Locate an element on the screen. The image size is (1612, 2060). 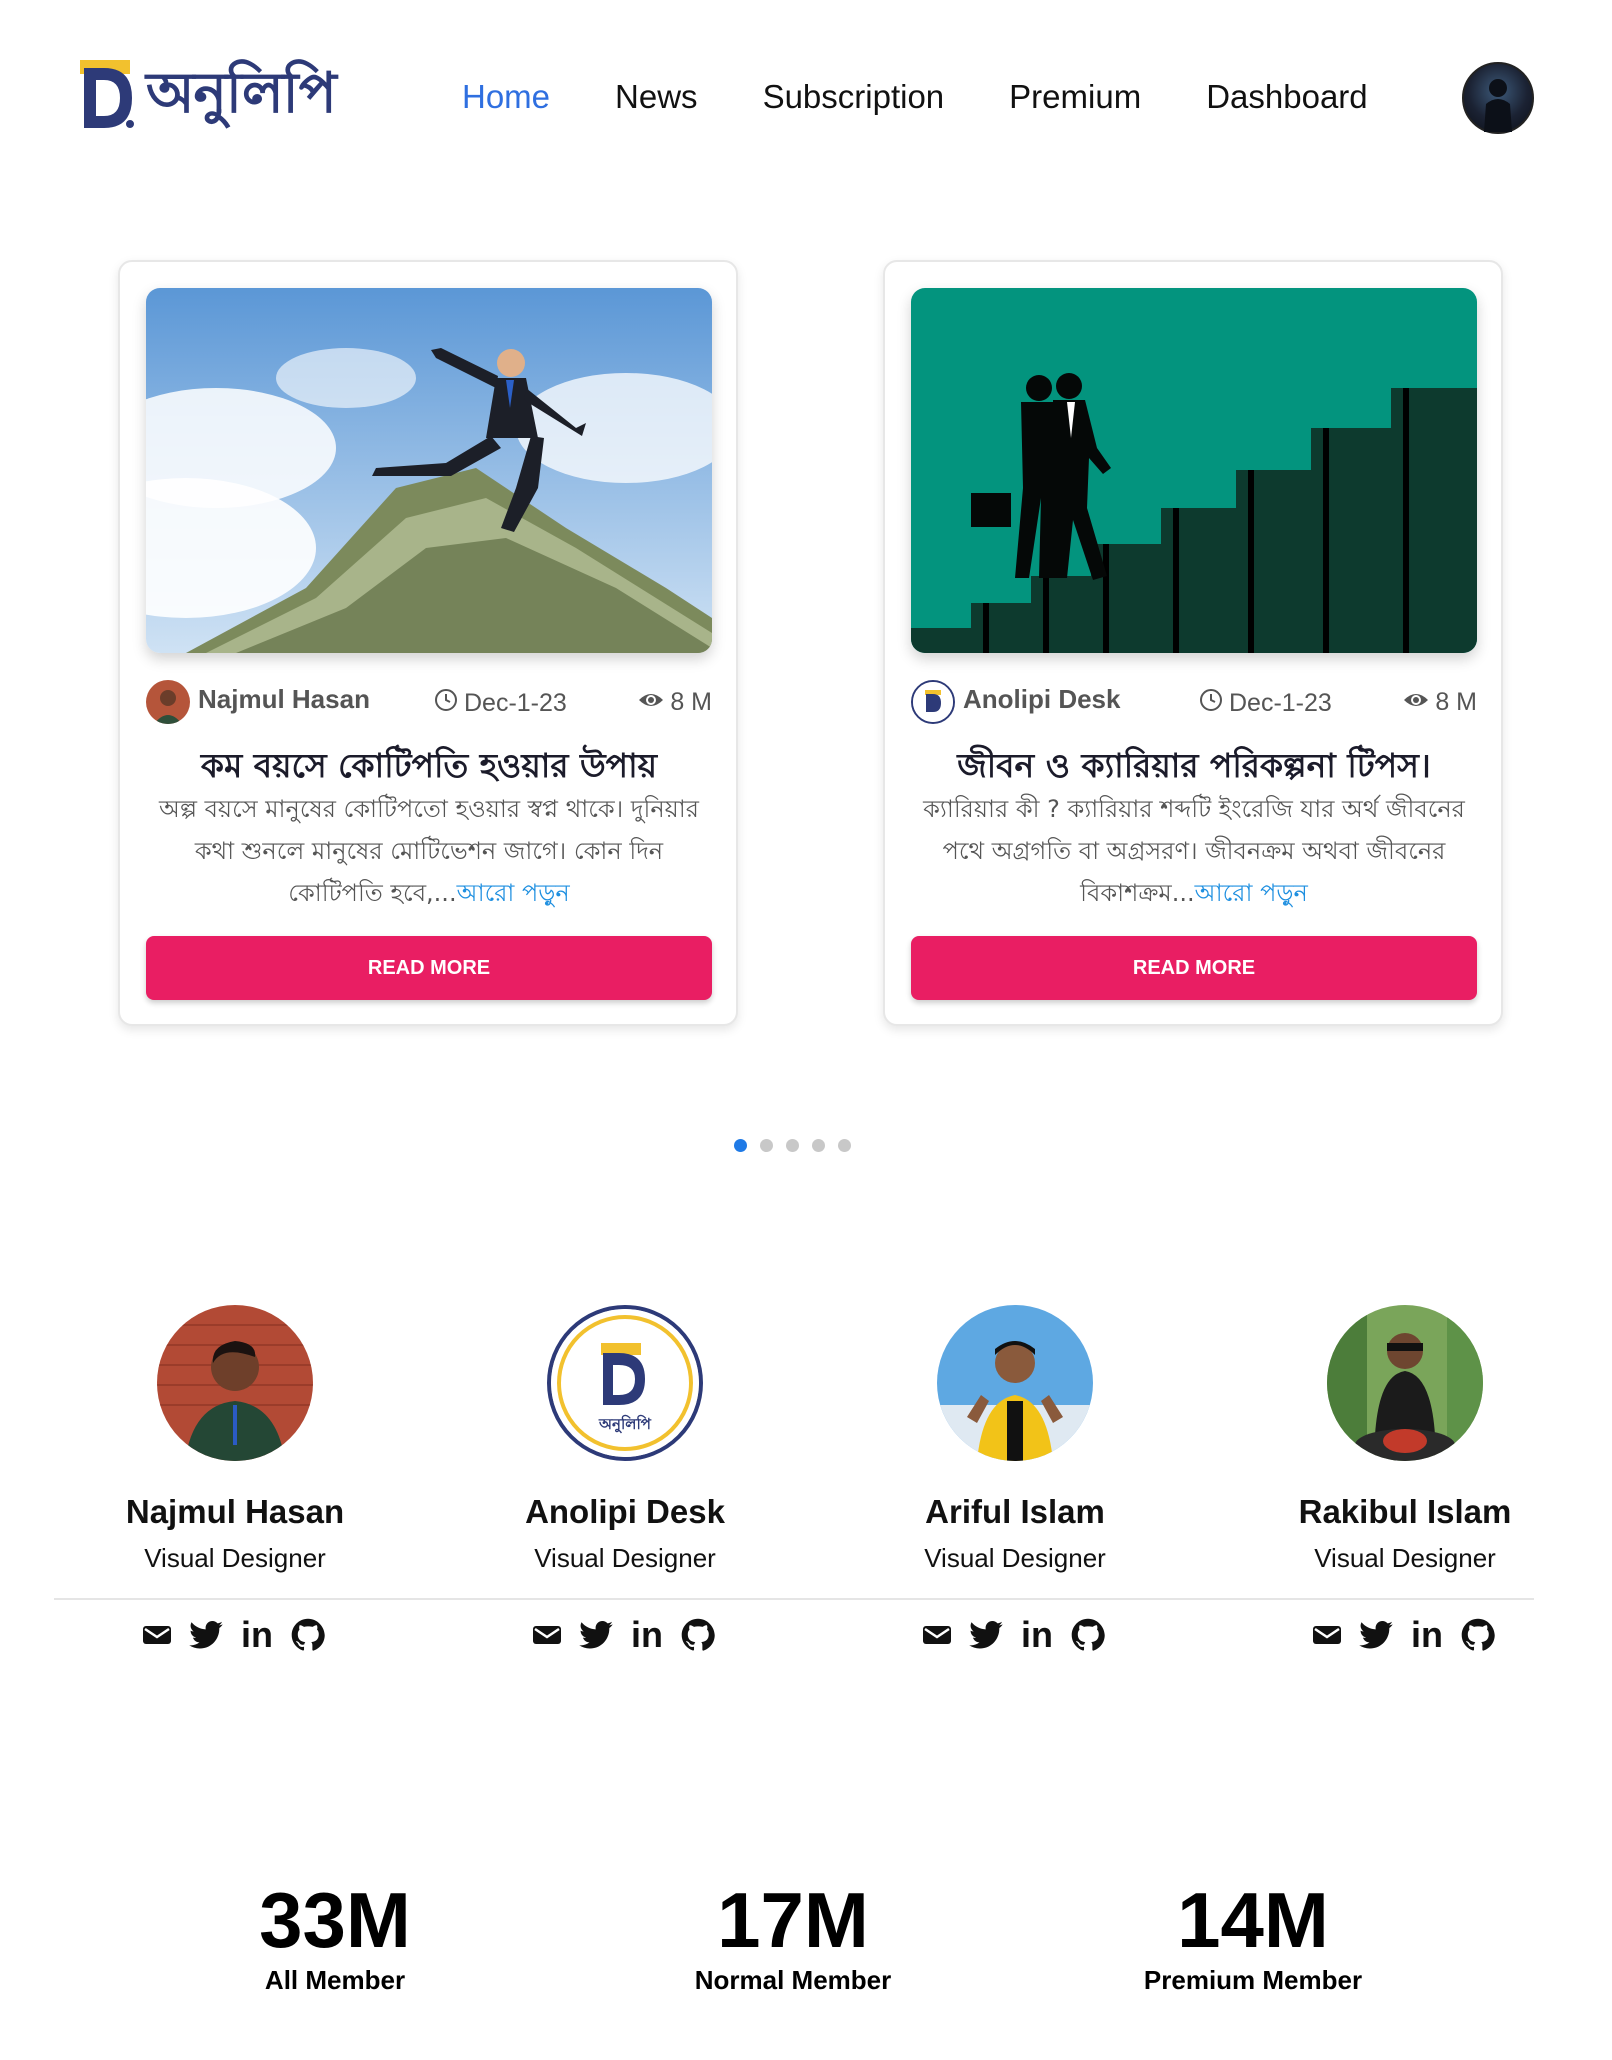
team-member: অনুলিপি Anolipi Desk Visual Designer is located at coordinates (625, 1439).